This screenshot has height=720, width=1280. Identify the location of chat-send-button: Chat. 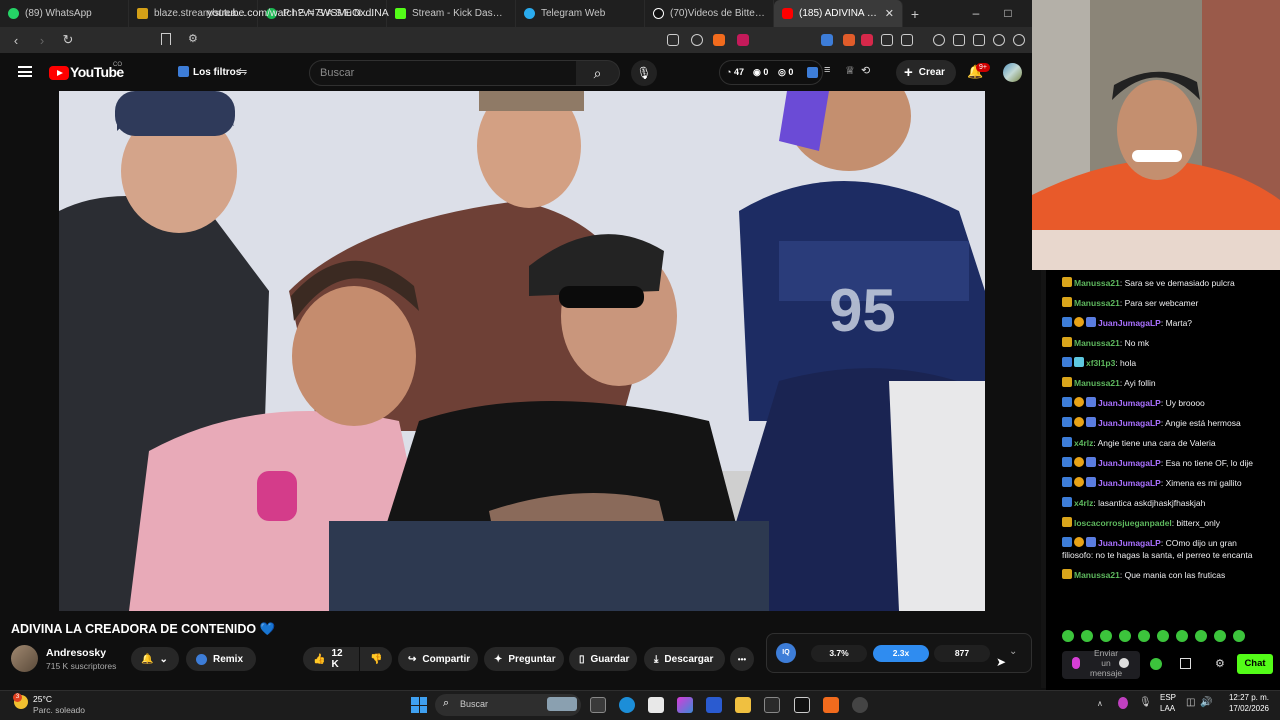
(1255, 664).